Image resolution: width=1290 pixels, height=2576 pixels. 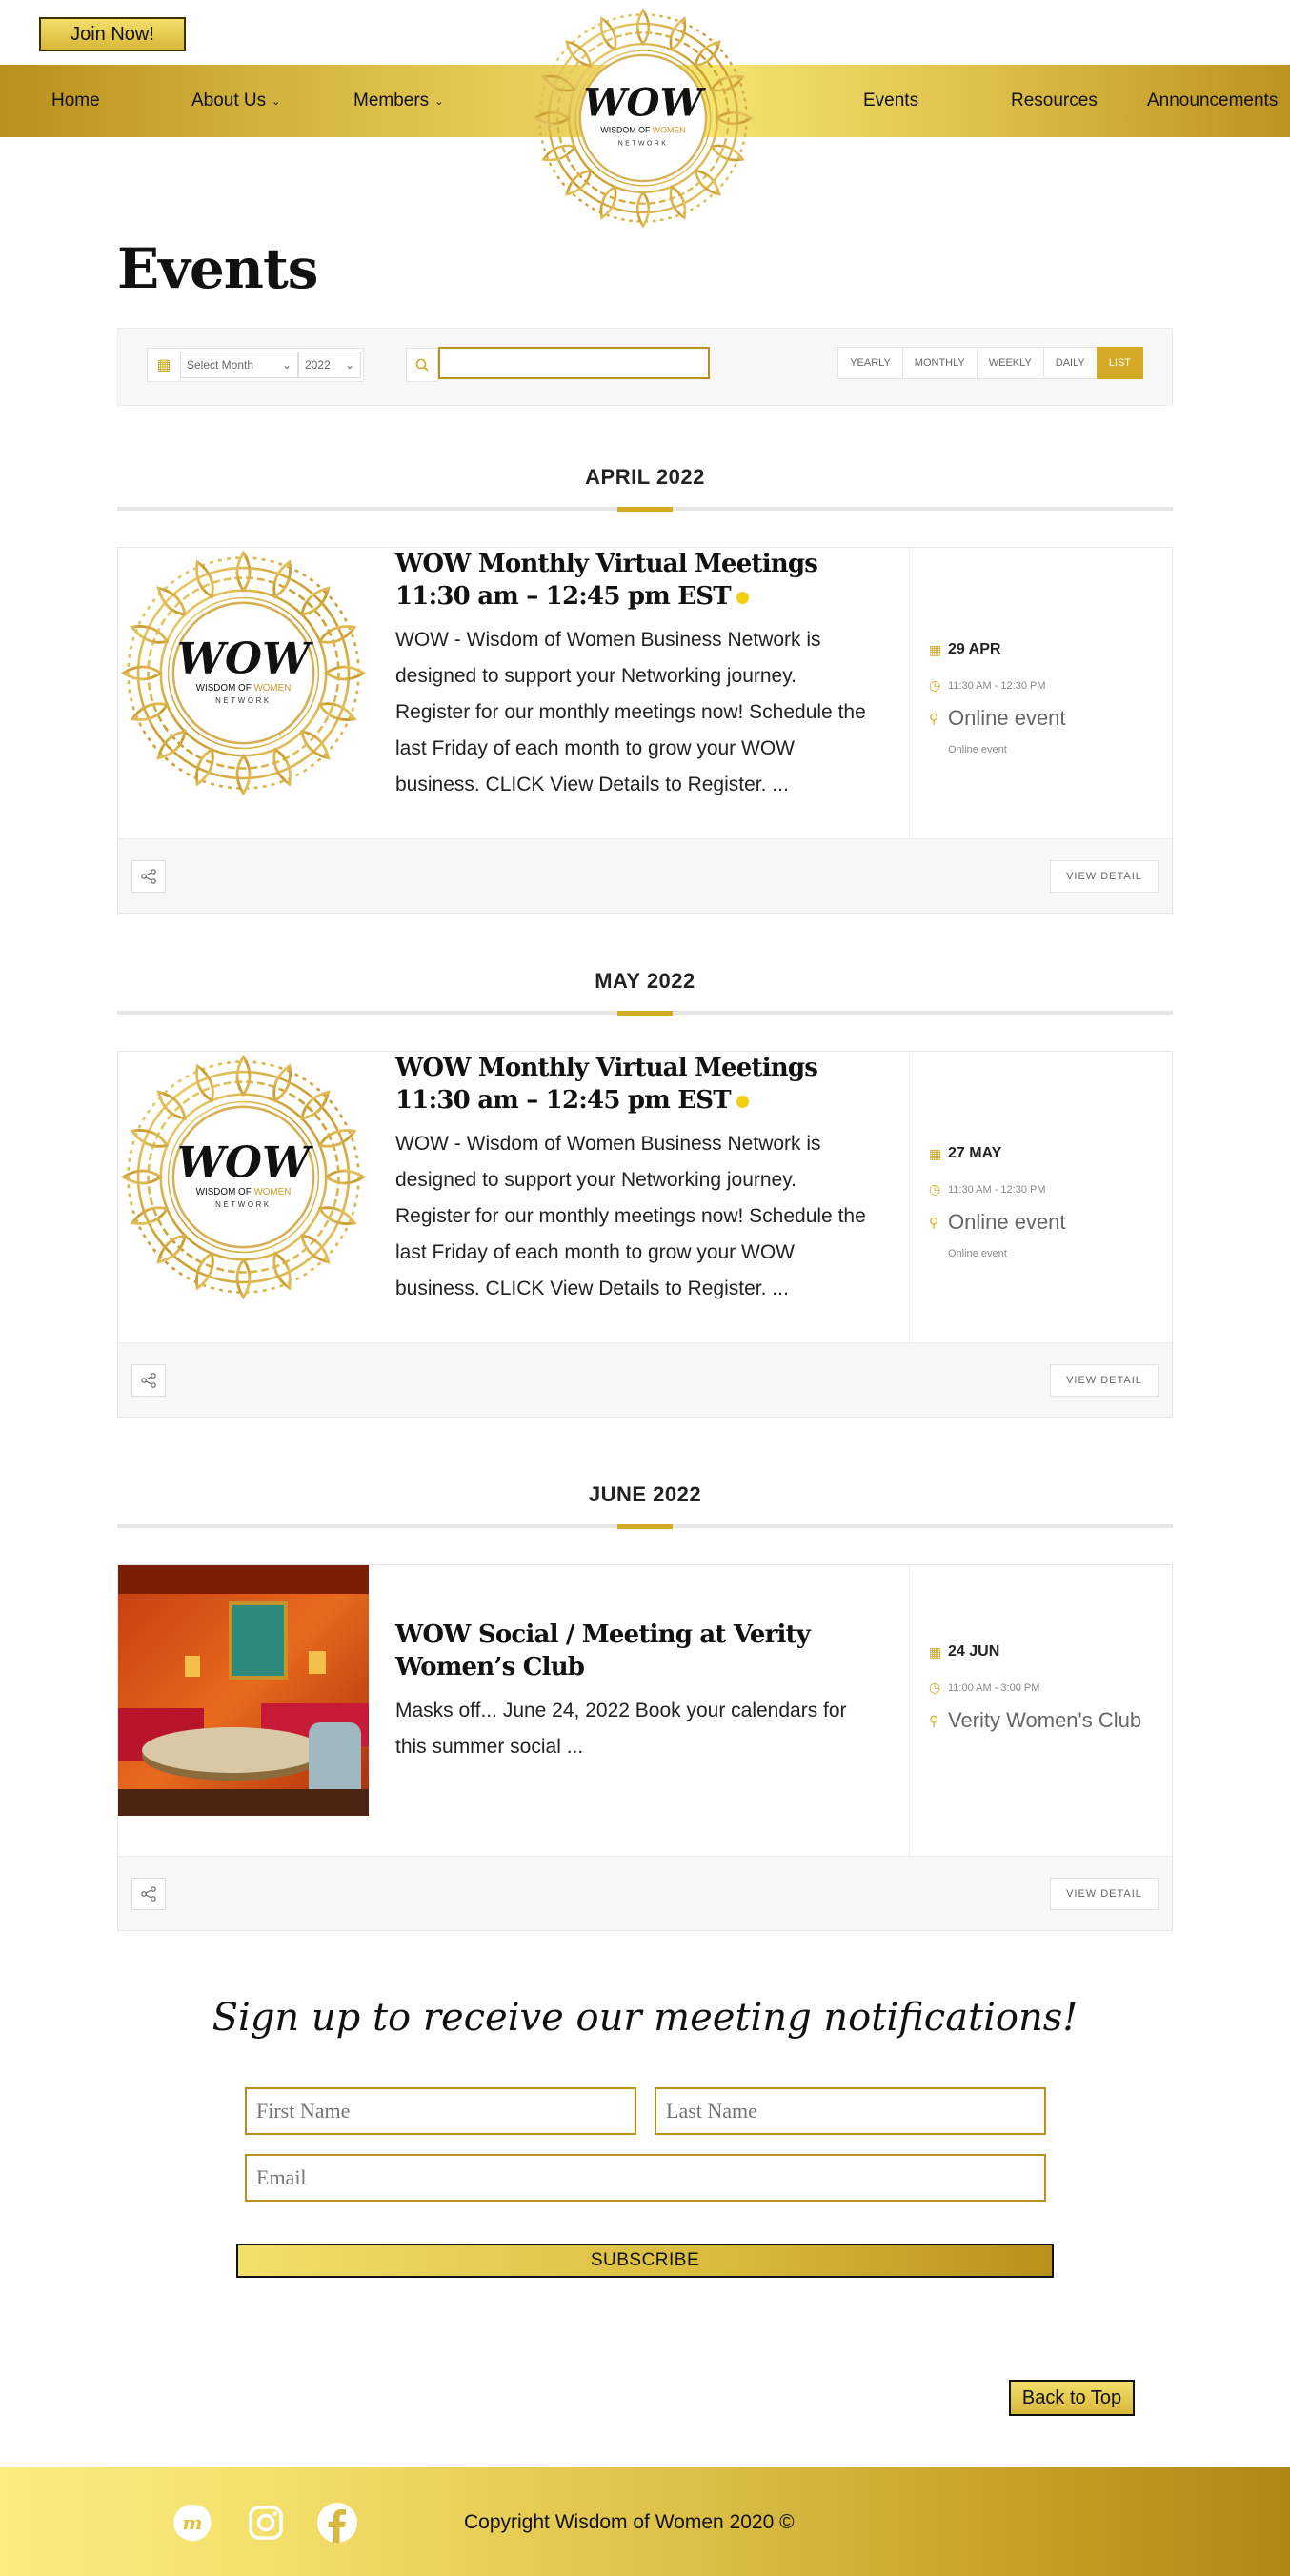 I want to click on back-to-top-button: Back to Top, so click(x=1072, y=2398).